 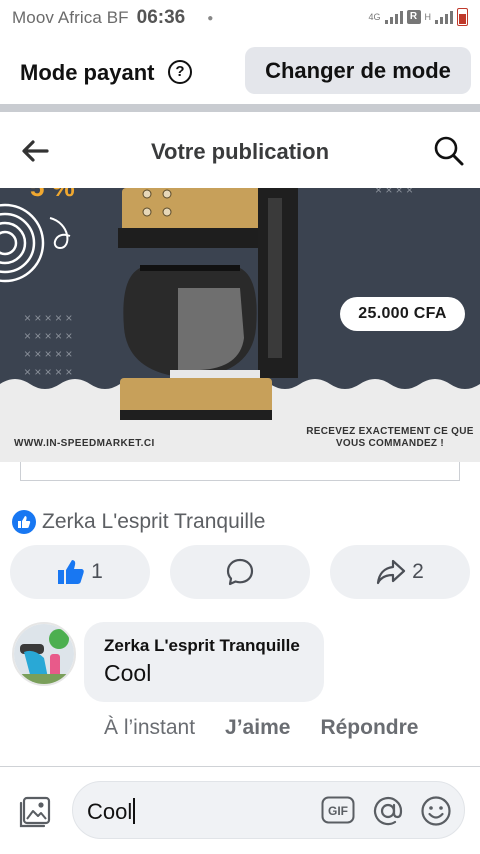 I want to click on like-button: 1, so click(x=80, y=572).